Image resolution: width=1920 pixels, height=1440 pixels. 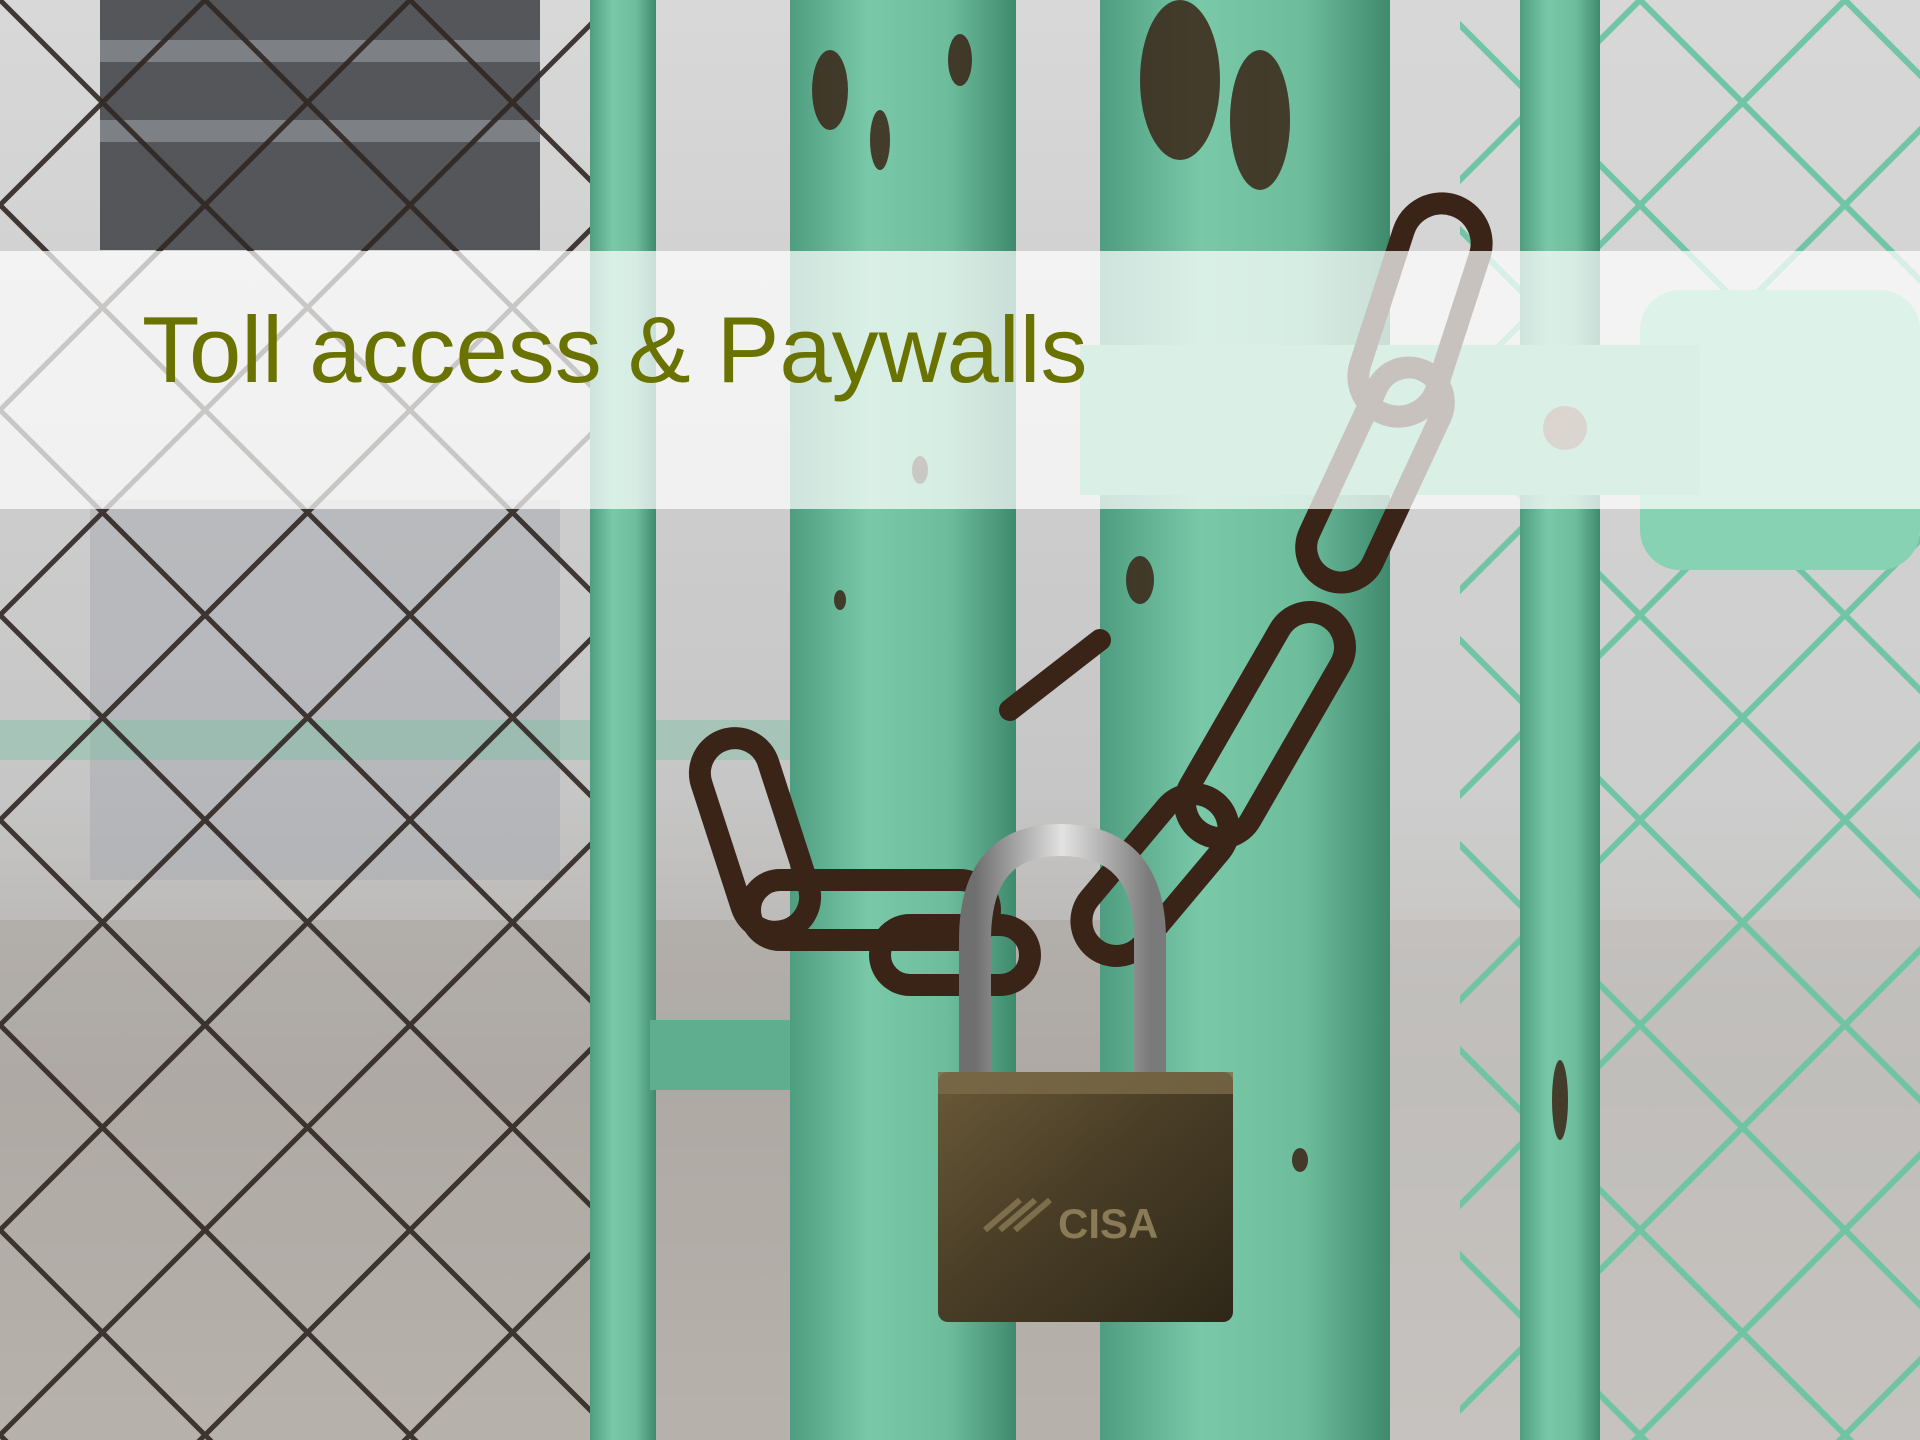 What do you see at coordinates (615, 349) in the screenshot?
I see `slide-title: Toll access & Paywalls` at bounding box center [615, 349].